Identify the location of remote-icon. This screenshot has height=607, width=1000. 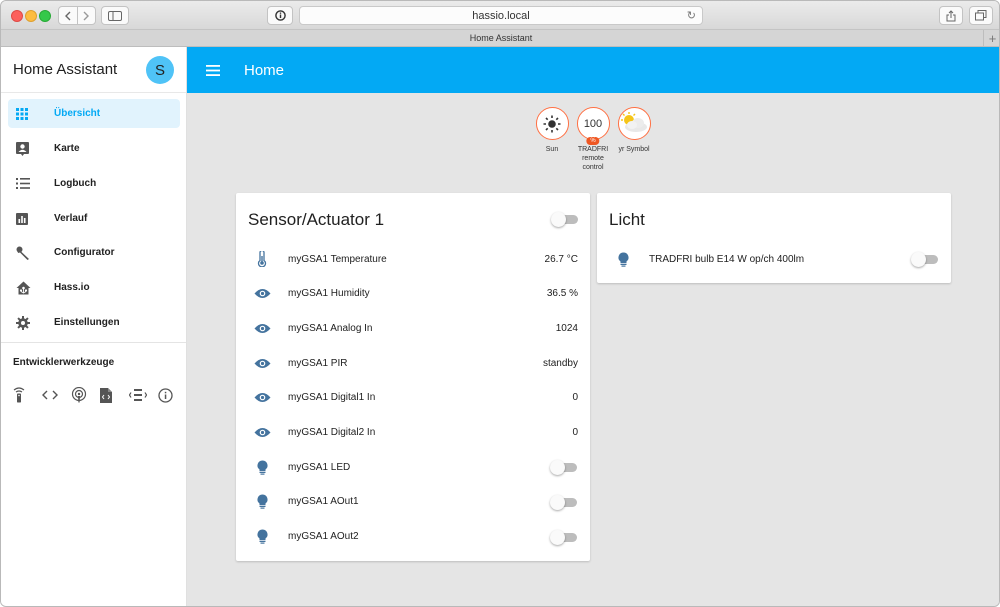
(27, 395).